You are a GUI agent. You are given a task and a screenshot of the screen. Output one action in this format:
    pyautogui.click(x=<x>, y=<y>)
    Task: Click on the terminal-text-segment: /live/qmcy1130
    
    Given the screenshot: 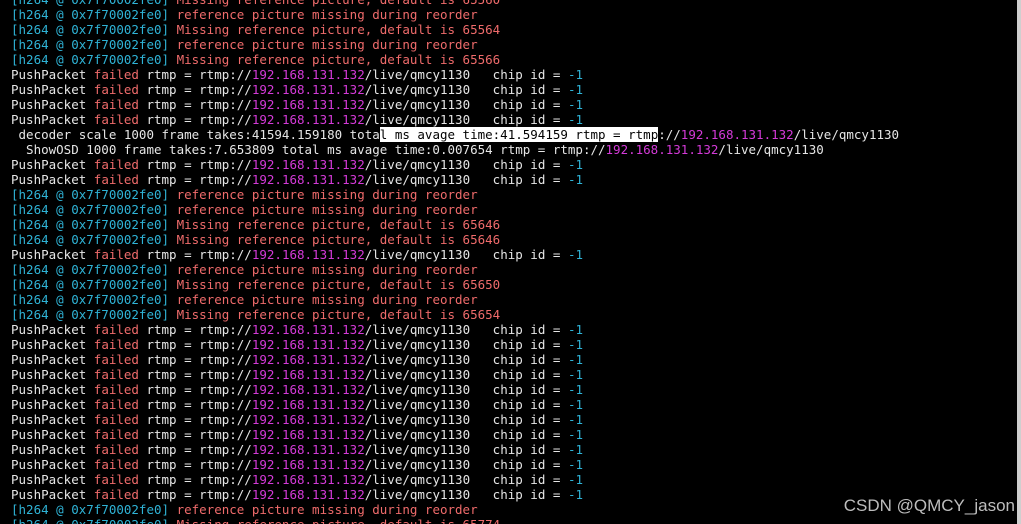 What is the action you would take?
    pyautogui.click(x=771, y=149)
    